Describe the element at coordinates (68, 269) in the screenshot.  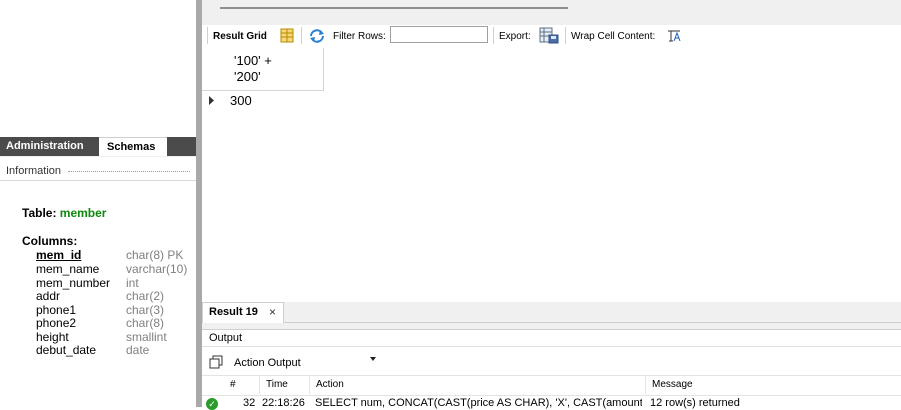
I see `column-name: mem_name` at that location.